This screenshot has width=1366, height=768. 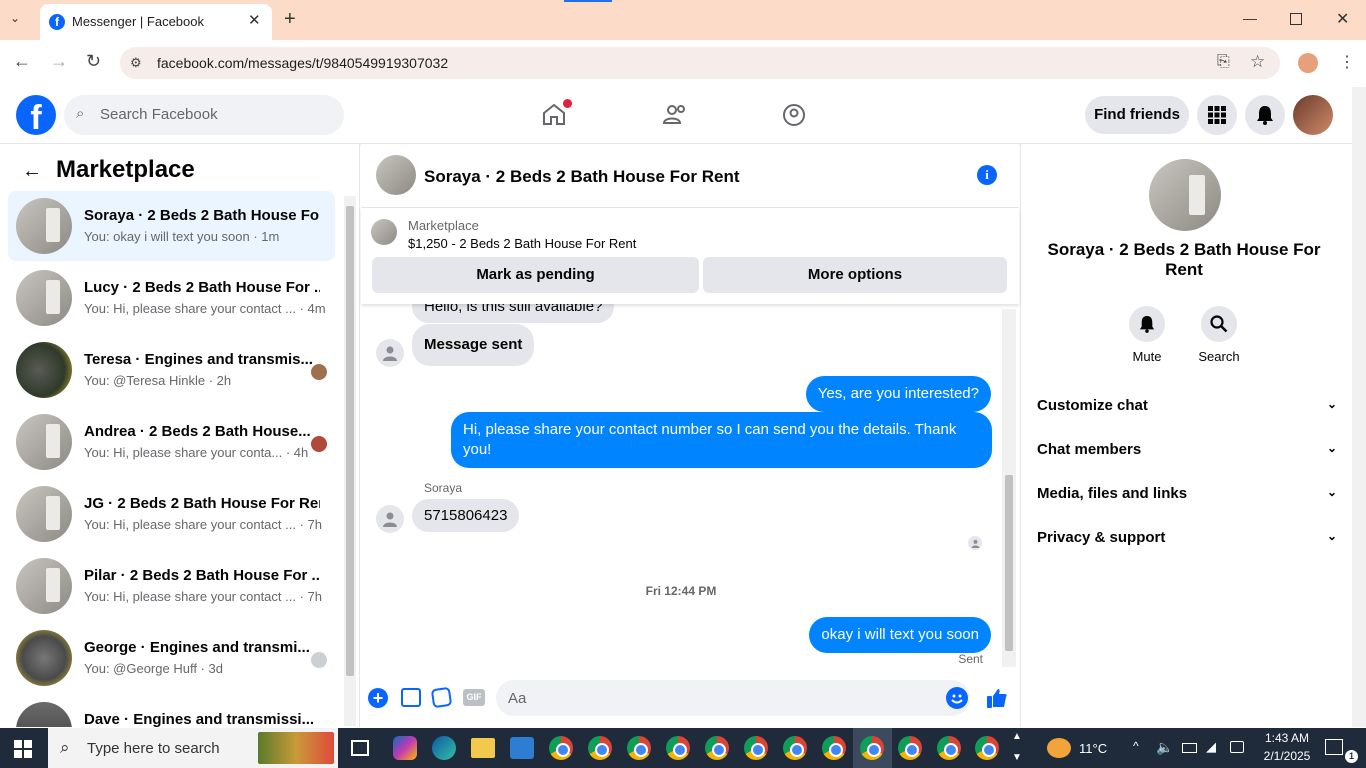 What do you see at coordinates (1059, 748) in the screenshot?
I see `weather-icon` at bounding box center [1059, 748].